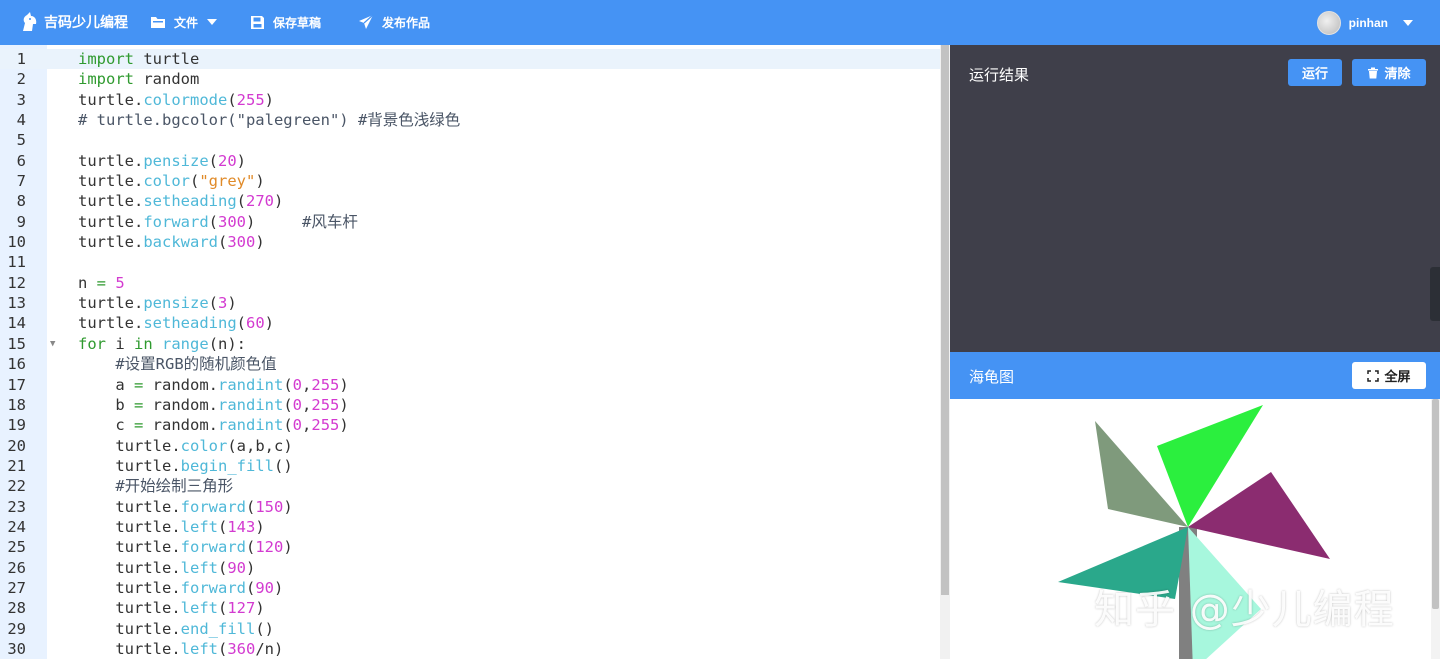  What do you see at coordinates (185, 445) in the screenshot?
I see `code-text: turtle.color(a,b,c)` at bounding box center [185, 445].